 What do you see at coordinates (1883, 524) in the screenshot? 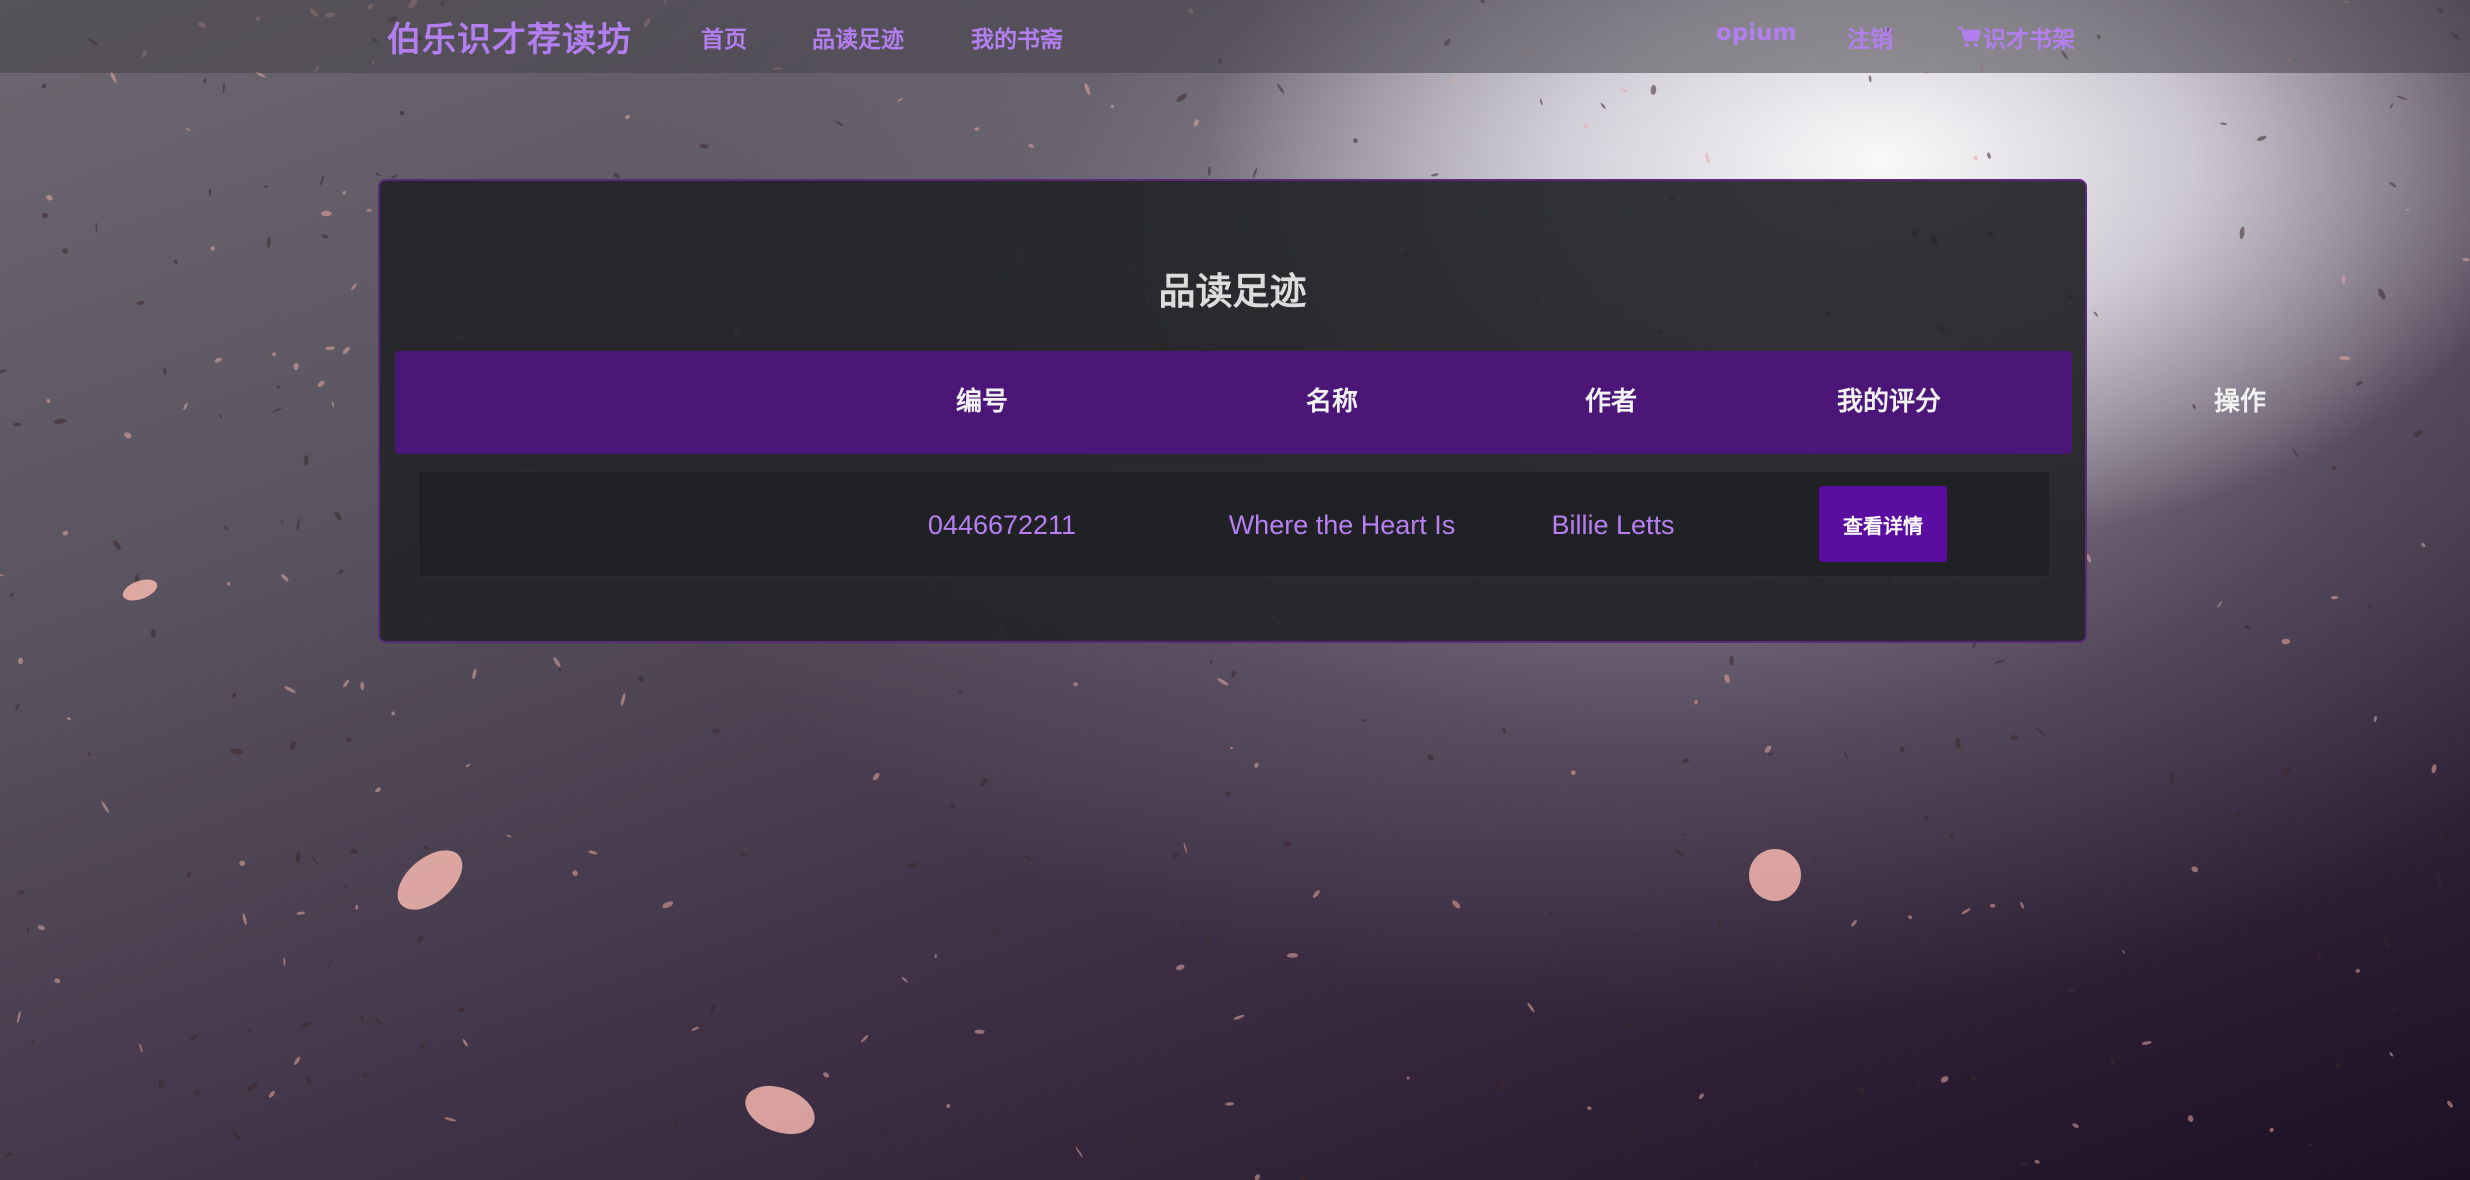
I see `view-details-button: 查看详情` at bounding box center [1883, 524].